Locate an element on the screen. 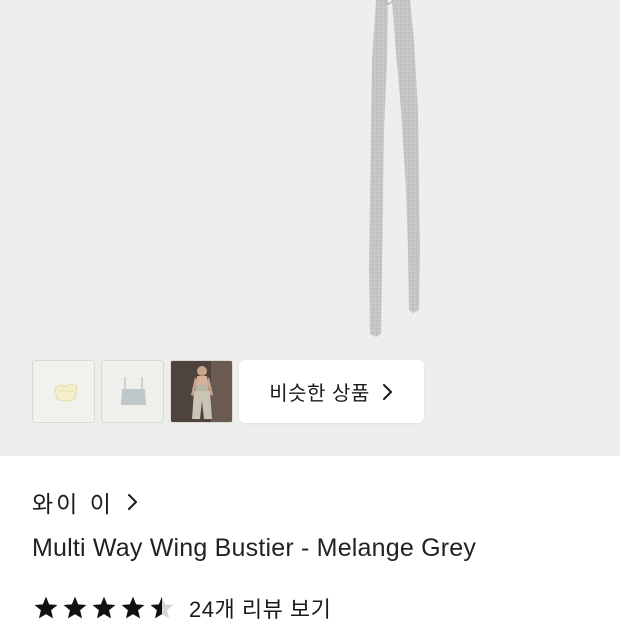 This screenshot has width=620, height=626. grey-top-image is located at coordinates (132, 391).